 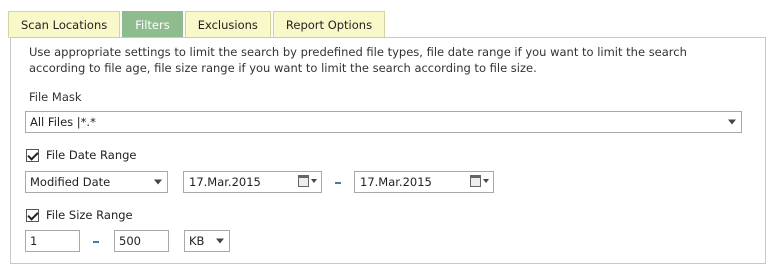 What do you see at coordinates (197, 241) in the screenshot?
I see `size-unit-value: KB` at bounding box center [197, 241].